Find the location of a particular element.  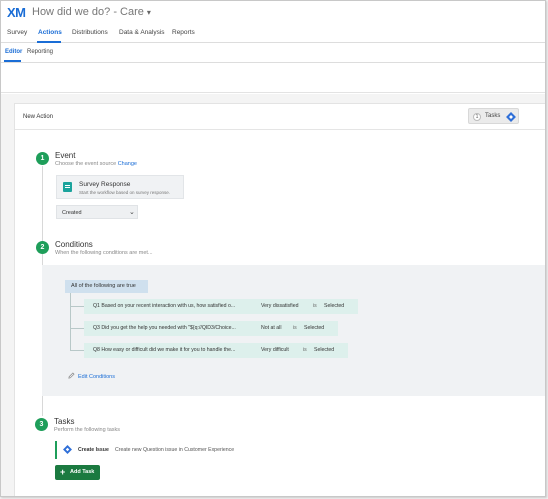

tasks-label: Tasks is located at coordinates (493, 116).